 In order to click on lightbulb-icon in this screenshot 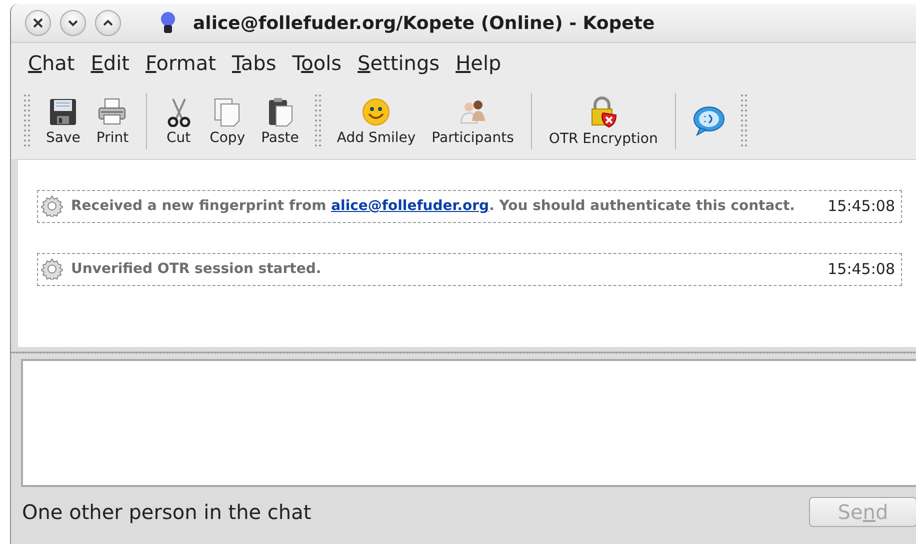, I will do `click(168, 23)`.